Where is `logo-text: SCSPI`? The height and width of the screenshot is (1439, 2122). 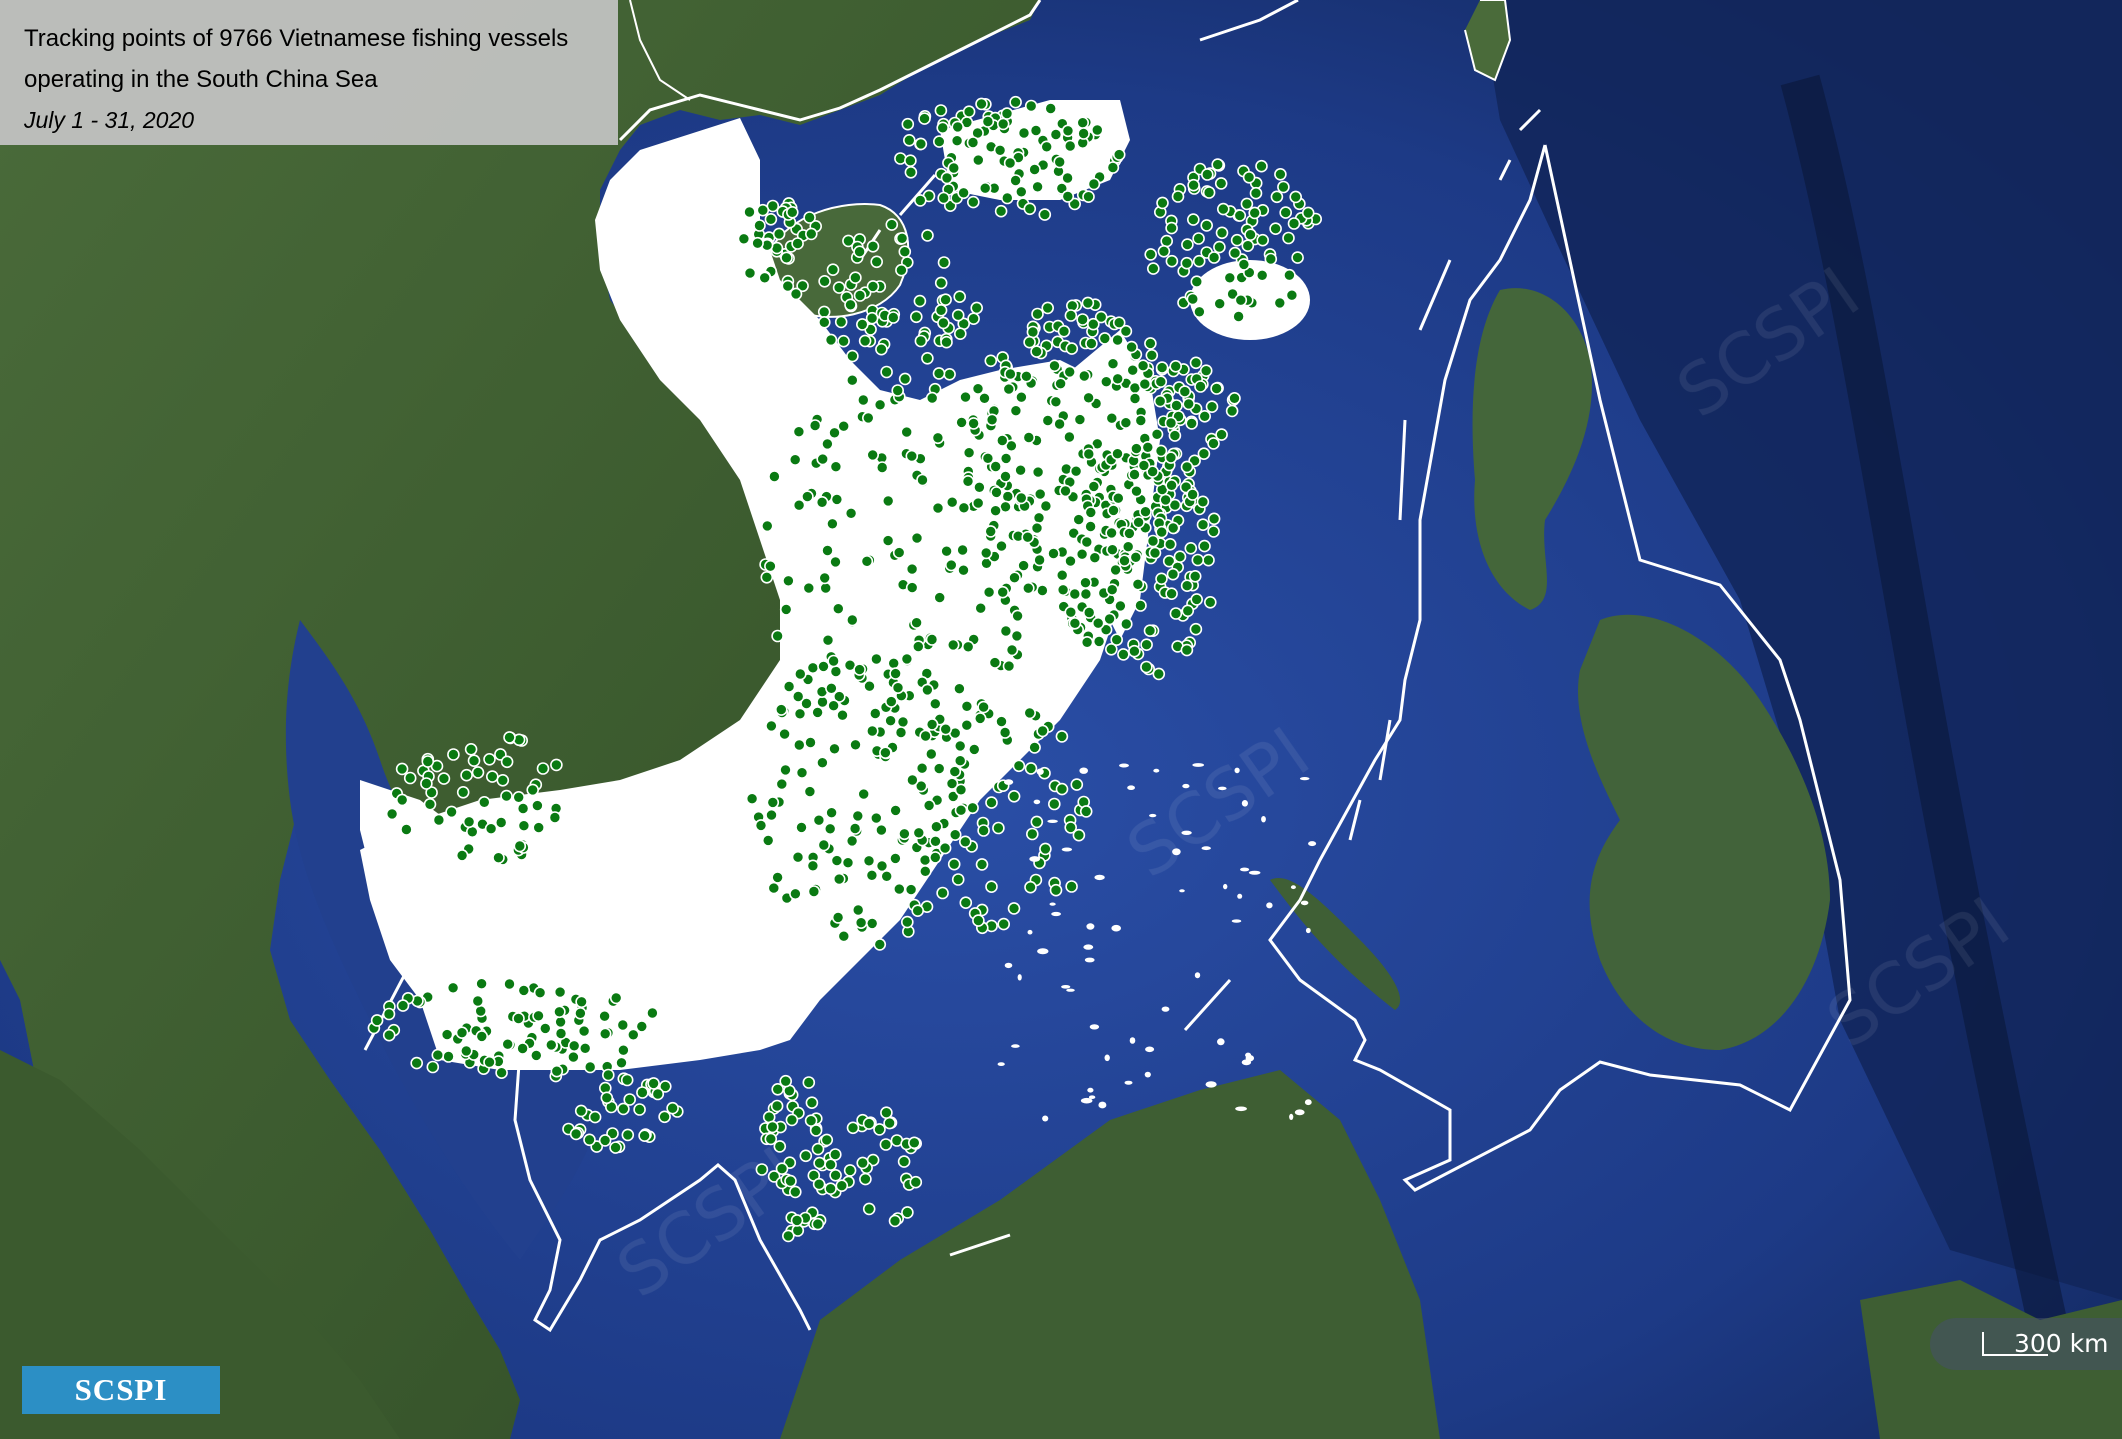 logo-text: SCSPI is located at coordinates (121, 1389).